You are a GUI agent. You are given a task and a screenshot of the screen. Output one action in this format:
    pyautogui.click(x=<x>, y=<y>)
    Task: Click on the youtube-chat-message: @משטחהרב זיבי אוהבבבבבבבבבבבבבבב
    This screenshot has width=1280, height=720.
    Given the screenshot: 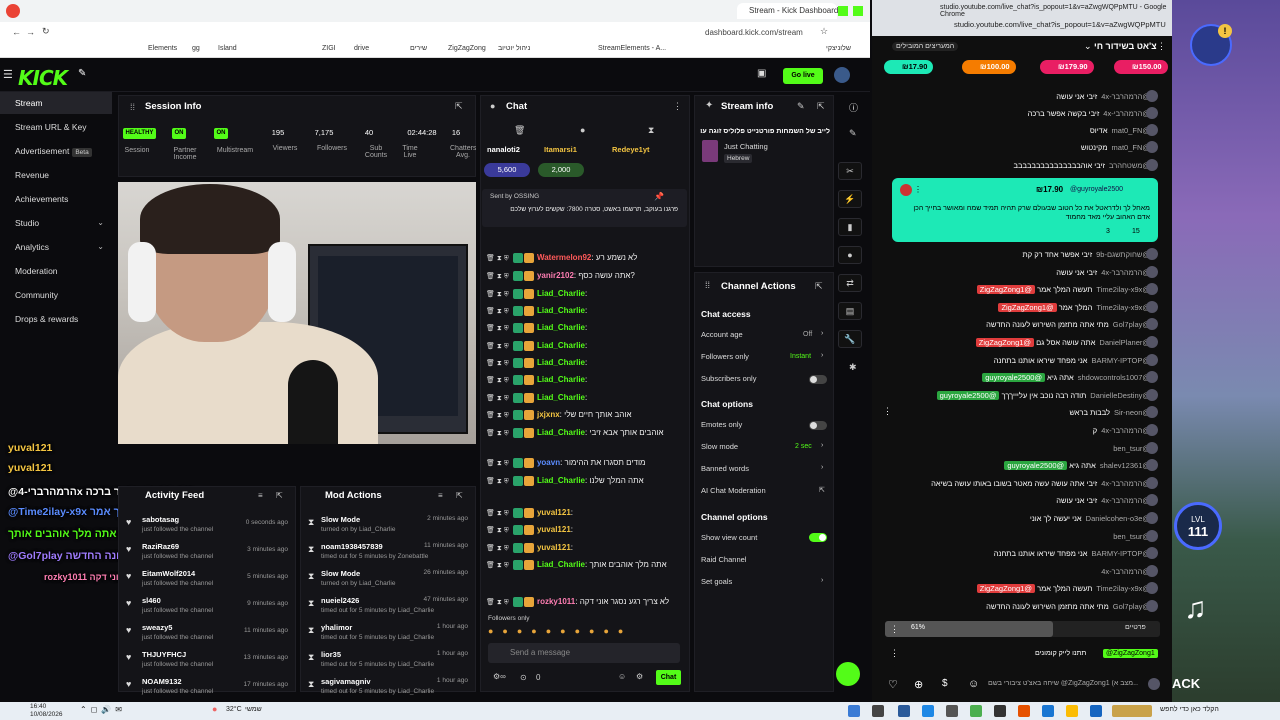 What is the action you would take?
    pyautogui.click(x=1082, y=165)
    